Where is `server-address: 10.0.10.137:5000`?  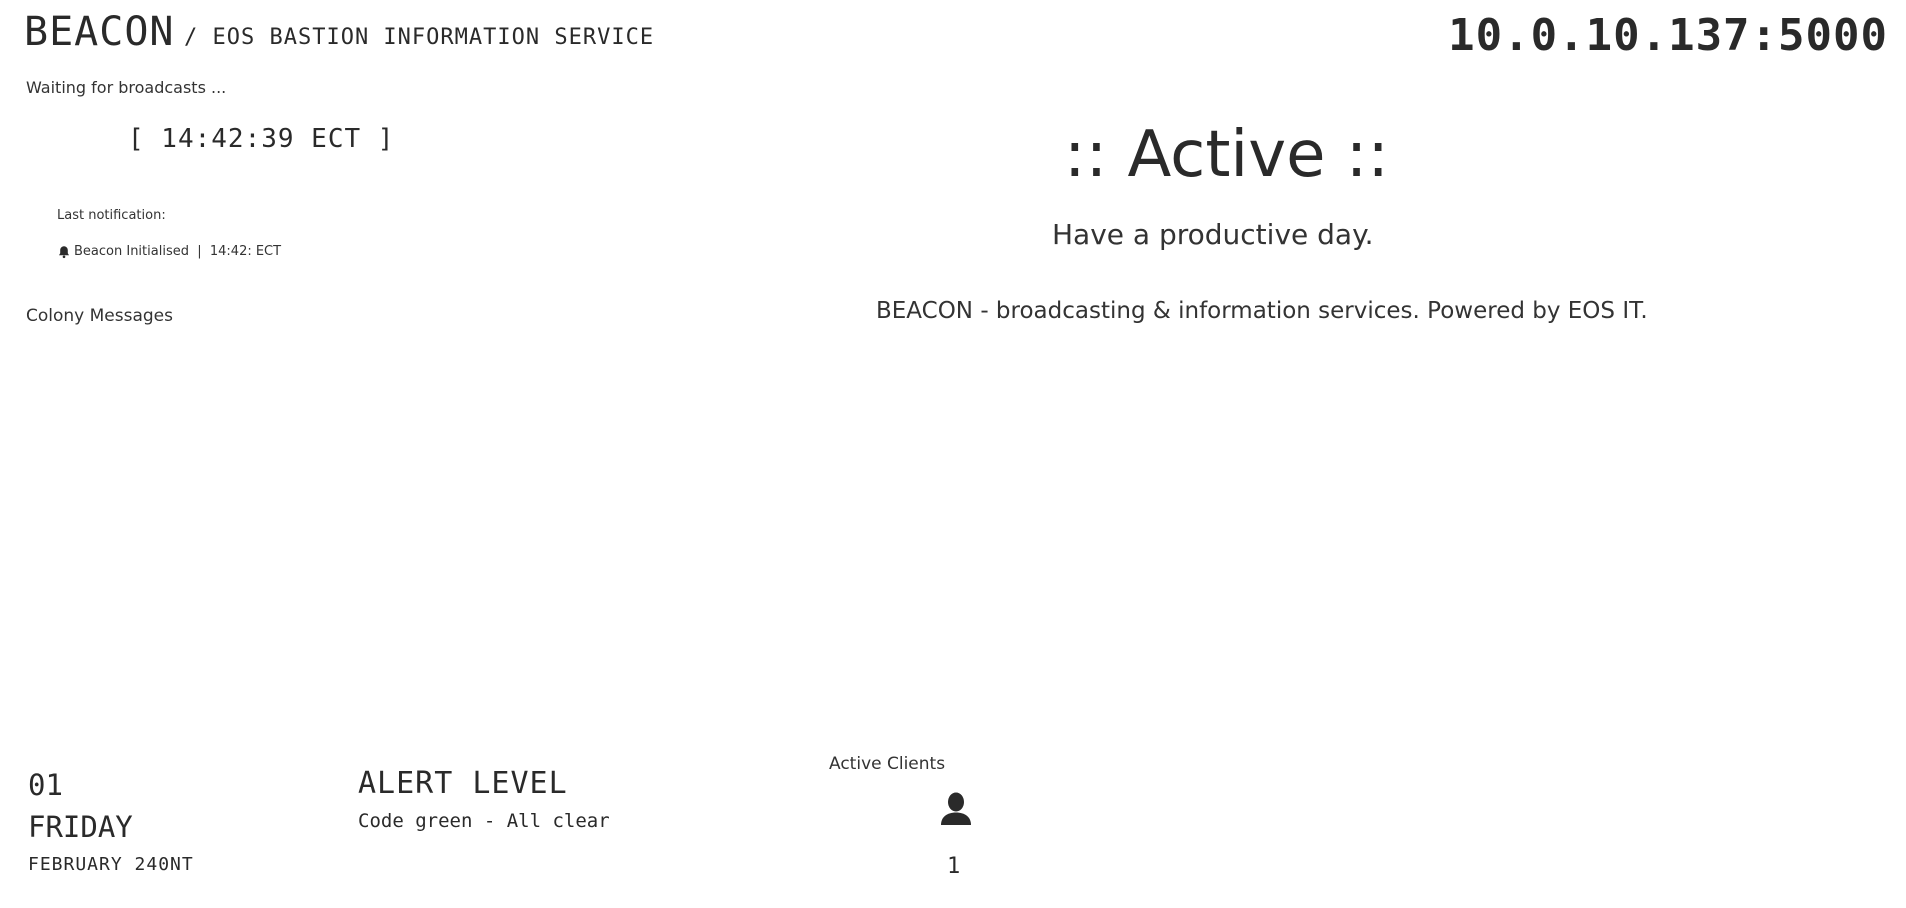 server-address: 10.0.10.137:5000 is located at coordinates (1668, 35).